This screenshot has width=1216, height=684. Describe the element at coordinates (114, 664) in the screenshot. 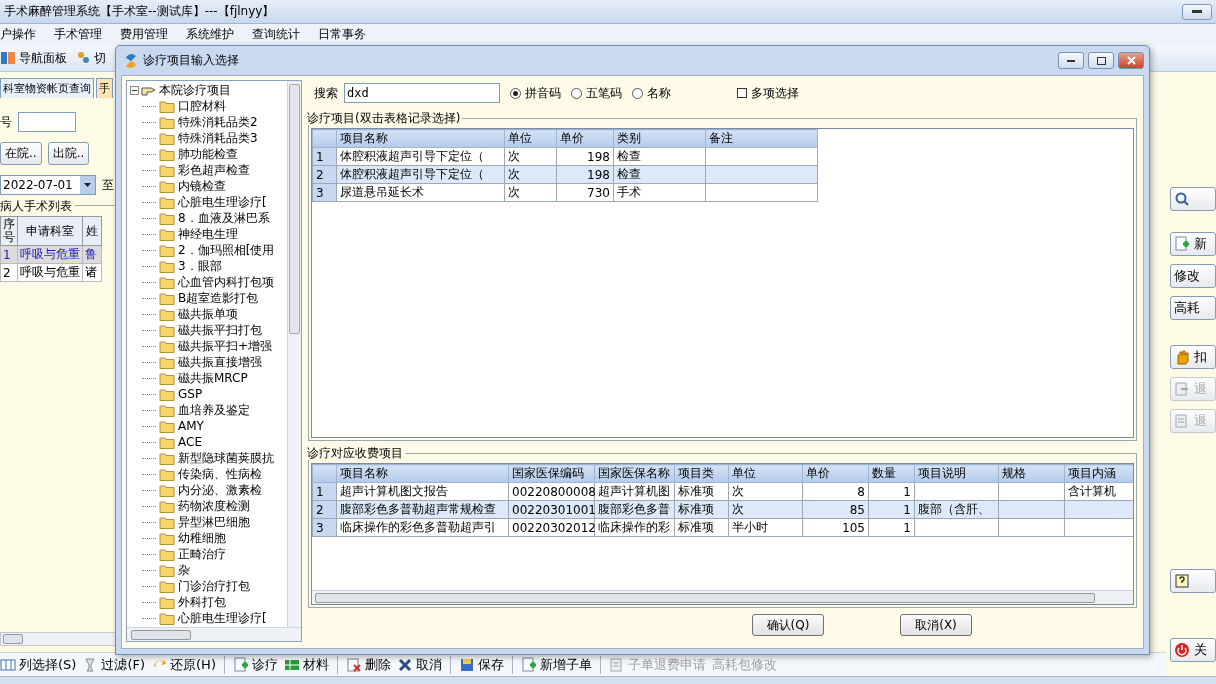

I see `toolbar-button: 过滤(F)` at that location.